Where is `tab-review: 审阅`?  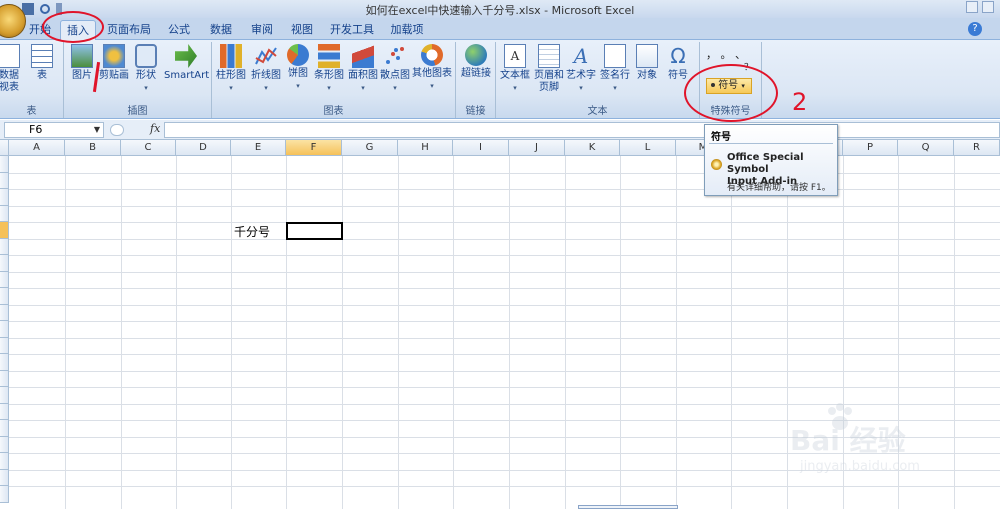
tab-review: 审阅 is located at coordinates (262, 30).